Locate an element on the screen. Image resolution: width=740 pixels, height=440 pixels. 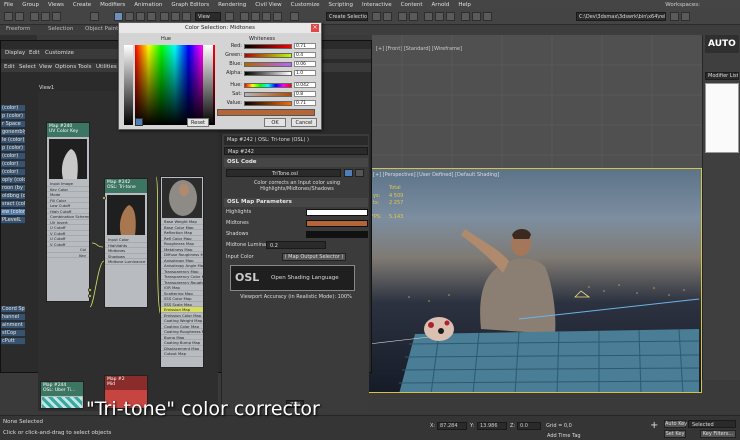
workspaces-label: Workspaces: is located at coordinates (682, 5).